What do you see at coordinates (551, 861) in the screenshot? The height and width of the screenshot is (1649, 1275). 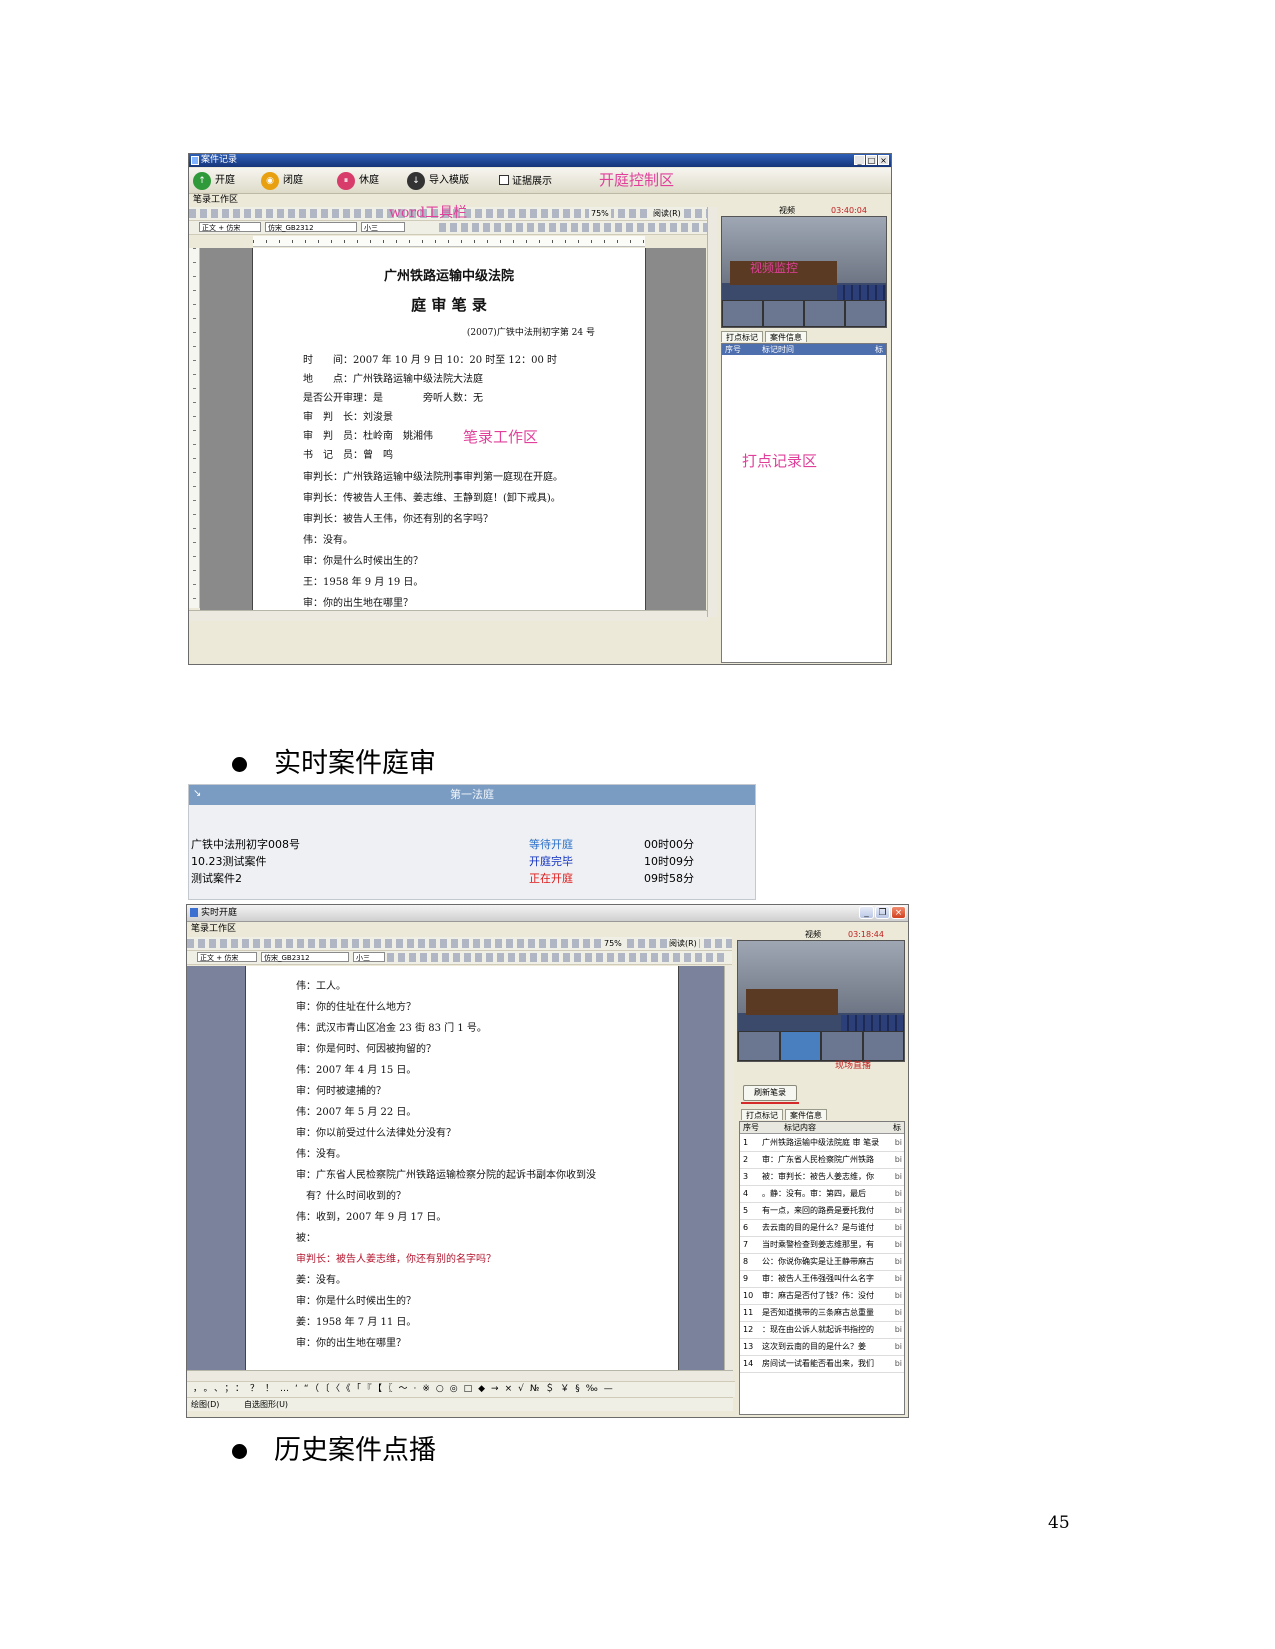 I see `case-status: 开庭完毕` at bounding box center [551, 861].